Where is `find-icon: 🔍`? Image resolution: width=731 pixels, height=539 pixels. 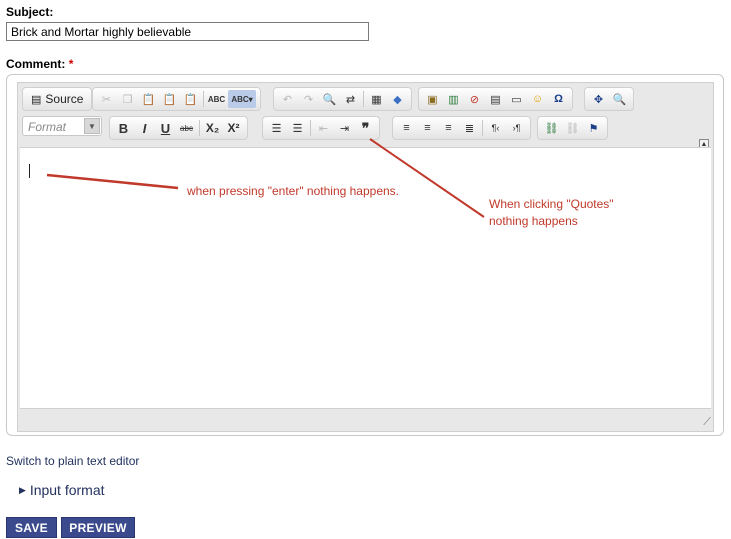 find-icon: 🔍 is located at coordinates (329, 99).